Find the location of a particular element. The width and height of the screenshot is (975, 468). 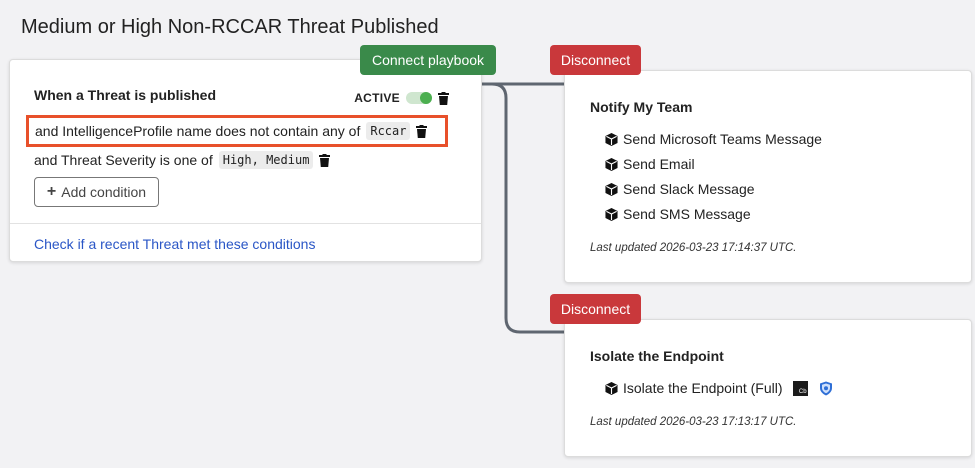

step-label: Send SMS Message is located at coordinates (687, 214).